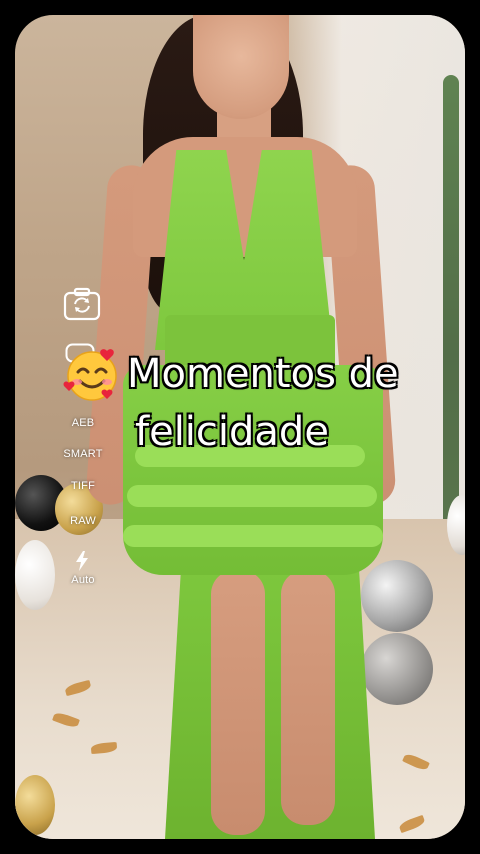 The width and height of the screenshot is (480, 854). I want to click on caption-text: Momentos de felicidade, so click(295, 403).